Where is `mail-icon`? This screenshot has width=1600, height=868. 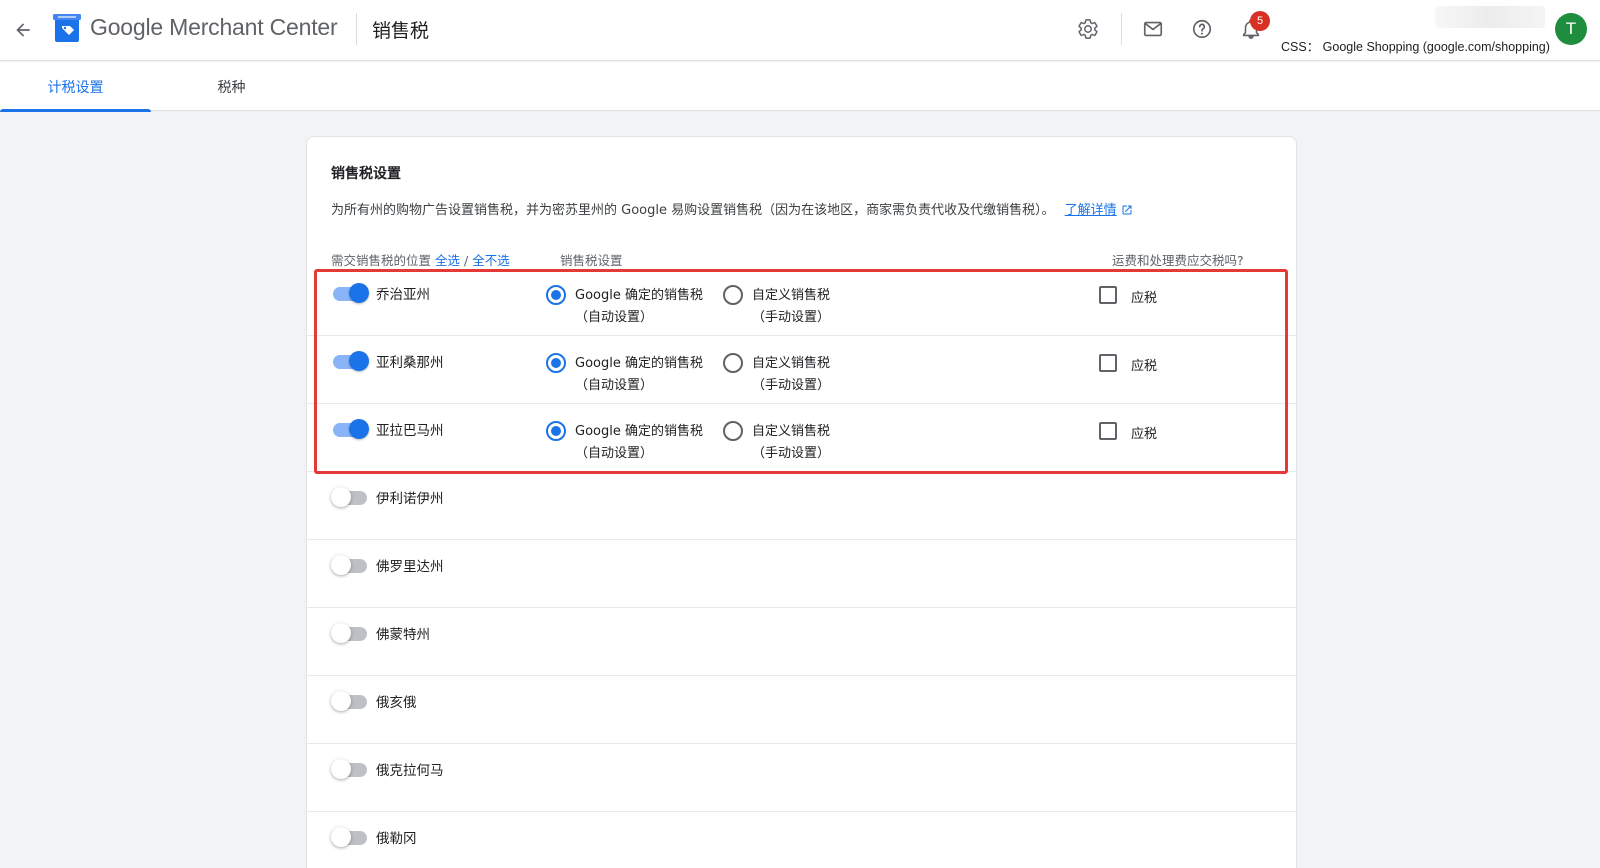 mail-icon is located at coordinates (1153, 29).